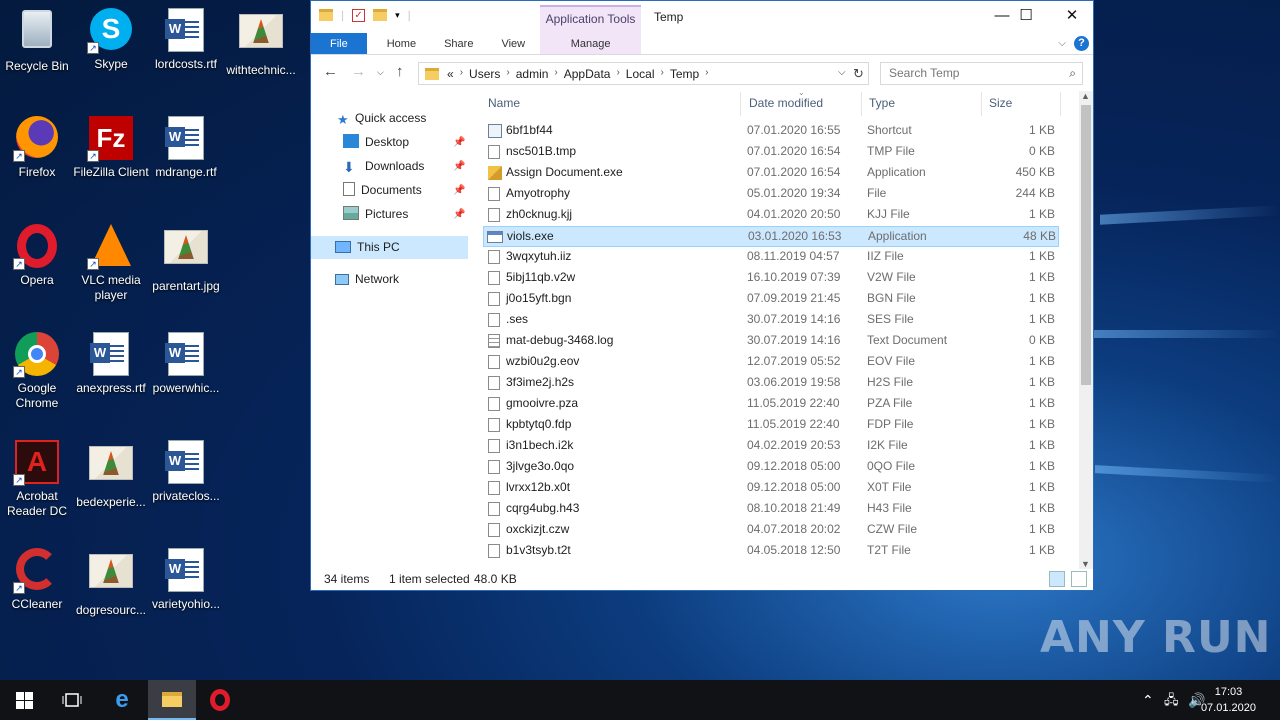 This screenshot has height=720, width=1280. Describe the element at coordinates (513, 43) in the screenshot. I see `tab-view: View` at that location.